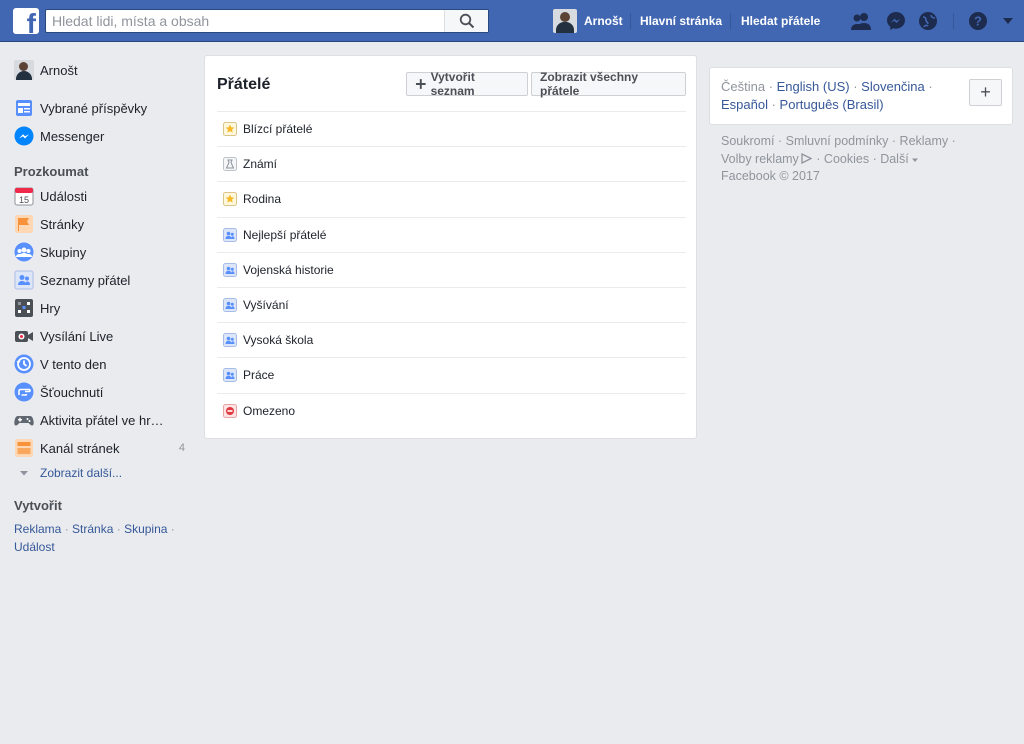 The height and width of the screenshot is (744, 1024). Describe the element at coordinates (77, 336) in the screenshot. I see `sidebar-item-label: Vysílání Live` at that location.